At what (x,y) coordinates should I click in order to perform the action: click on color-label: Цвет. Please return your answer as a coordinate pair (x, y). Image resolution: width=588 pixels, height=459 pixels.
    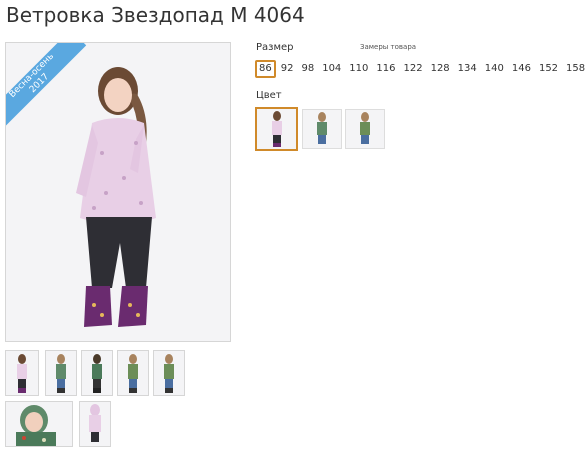
    Looking at the image, I should click on (269, 95).